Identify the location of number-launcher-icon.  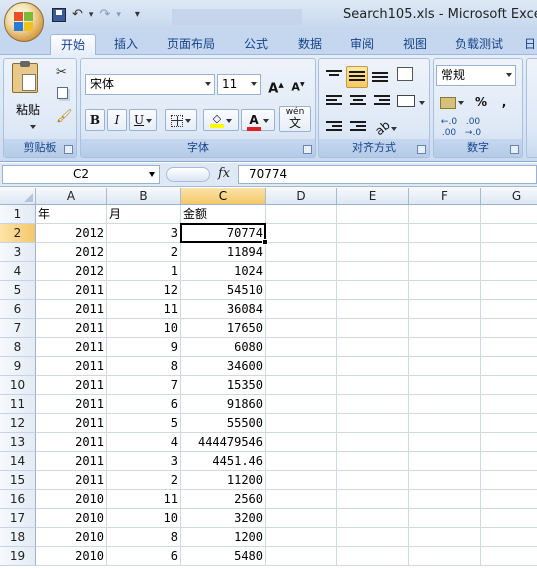
(514, 149).